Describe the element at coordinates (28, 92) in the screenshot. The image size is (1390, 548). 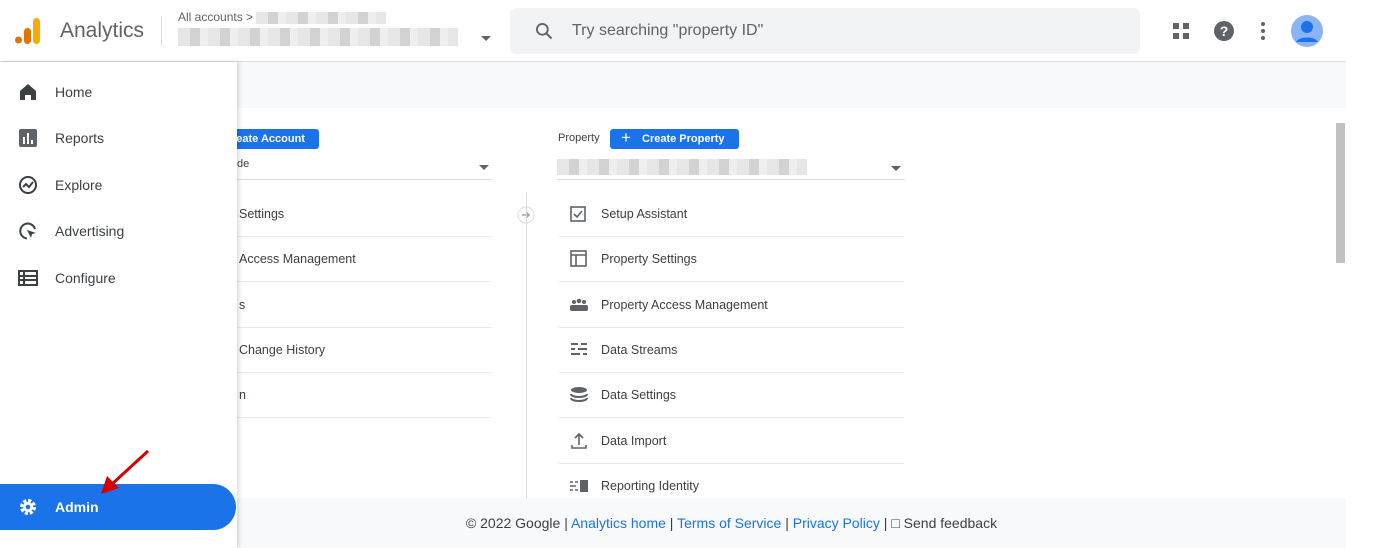
I see `home-icon` at that location.